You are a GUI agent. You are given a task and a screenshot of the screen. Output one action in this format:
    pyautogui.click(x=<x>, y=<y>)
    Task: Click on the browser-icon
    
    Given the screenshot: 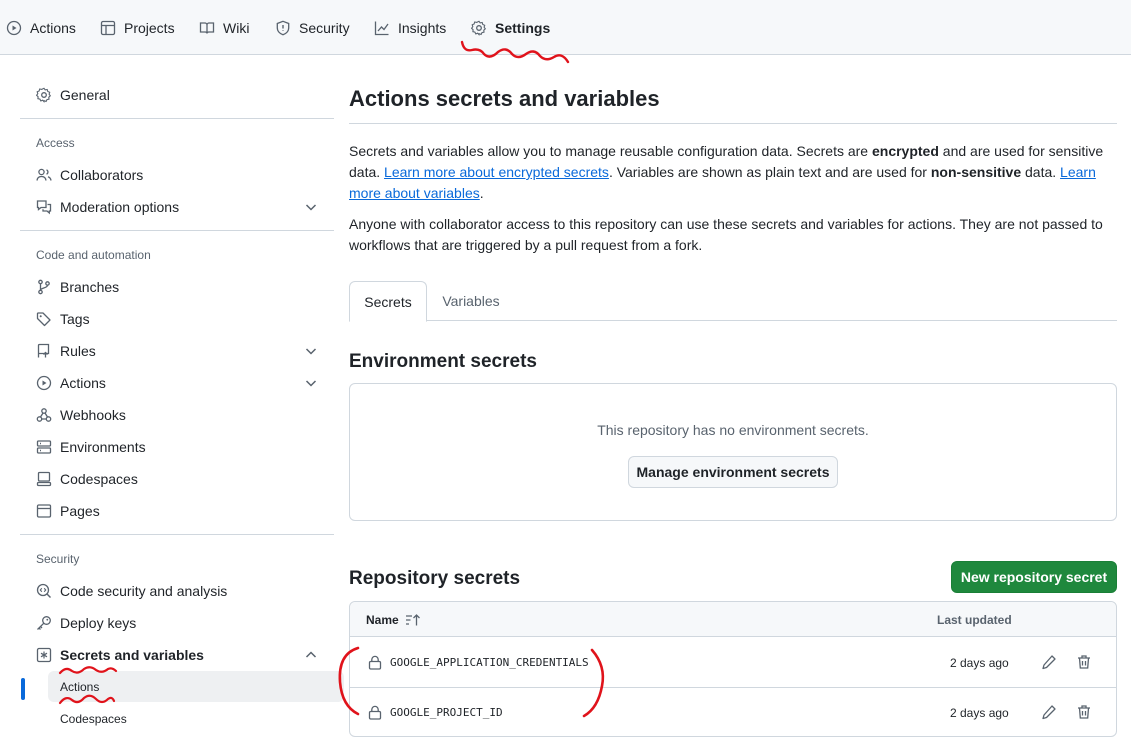 What is the action you would take?
    pyautogui.click(x=44, y=511)
    